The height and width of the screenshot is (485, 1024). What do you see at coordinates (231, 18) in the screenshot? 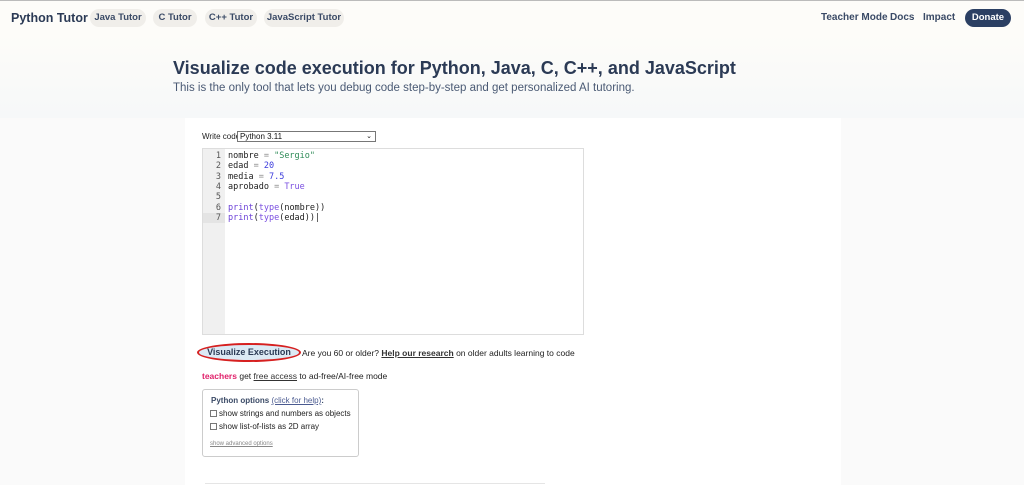
I see `tab-cpp-tutor: C++ Tutor` at bounding box center [231, 18].